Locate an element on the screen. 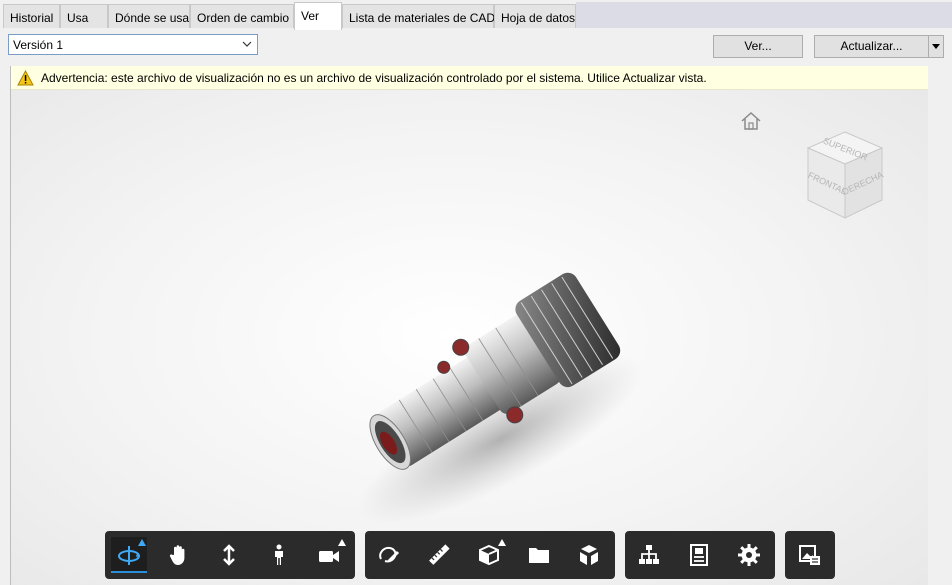 The height and width of the screenshot is (585, 952). measure-button is located at coordinates (439, 555).